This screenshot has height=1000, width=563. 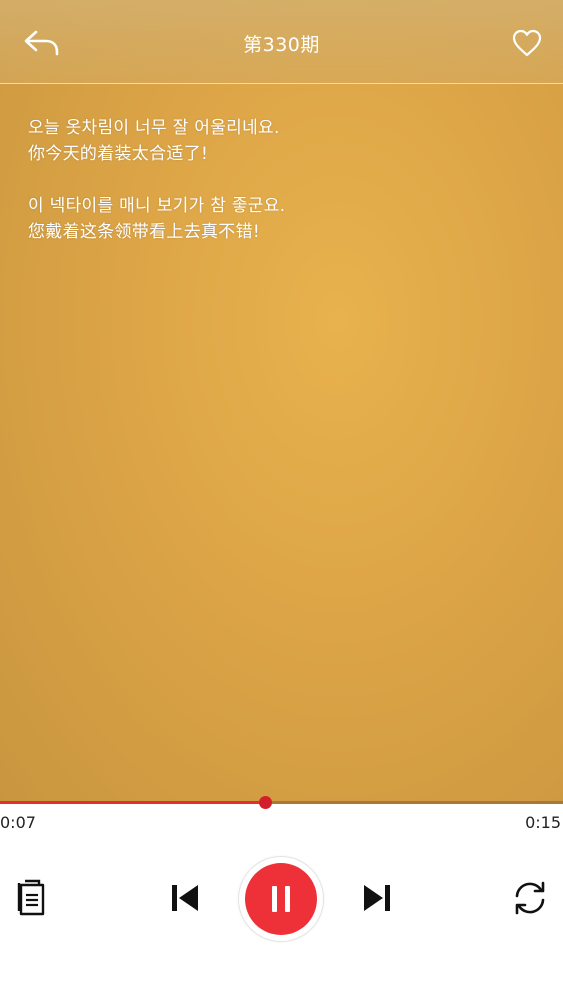 I want to click on favorite-button, so click(x=527, y=43).